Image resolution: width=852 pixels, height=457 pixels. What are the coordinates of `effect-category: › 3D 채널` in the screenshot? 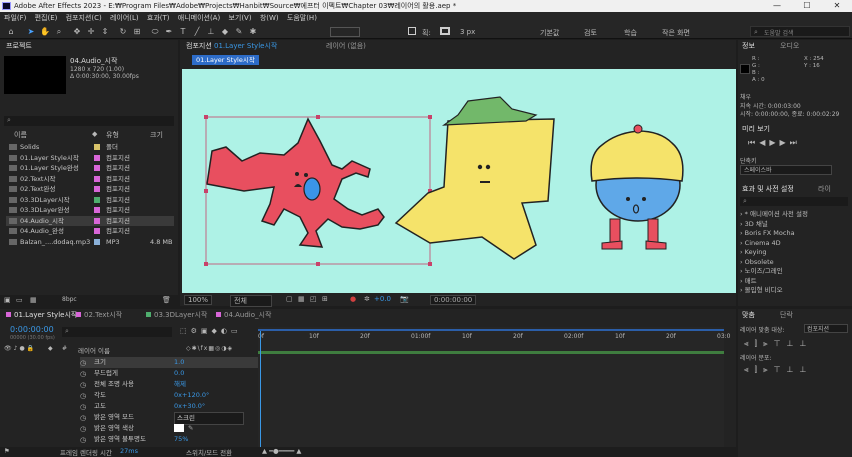 It's located at (754, 224).